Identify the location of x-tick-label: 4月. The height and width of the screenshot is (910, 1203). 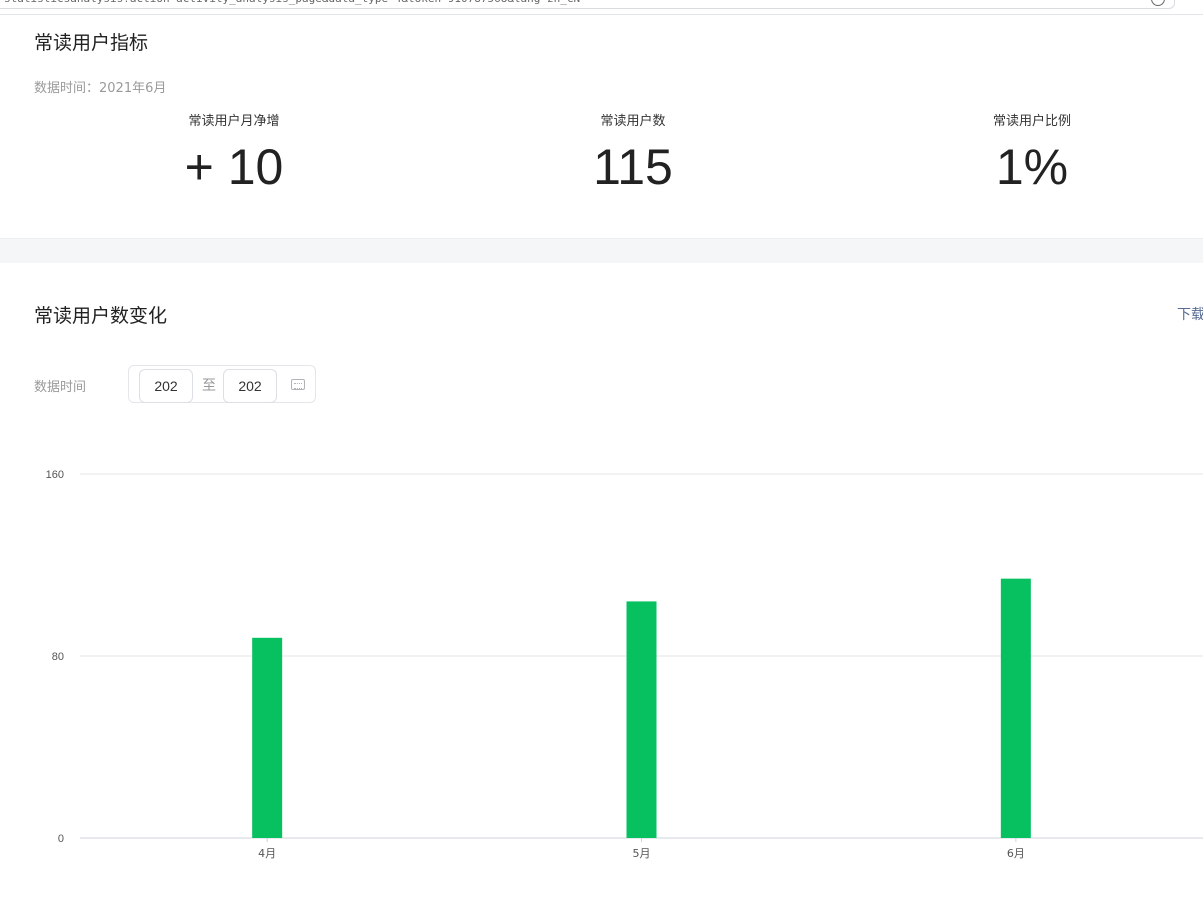
(267, 853).